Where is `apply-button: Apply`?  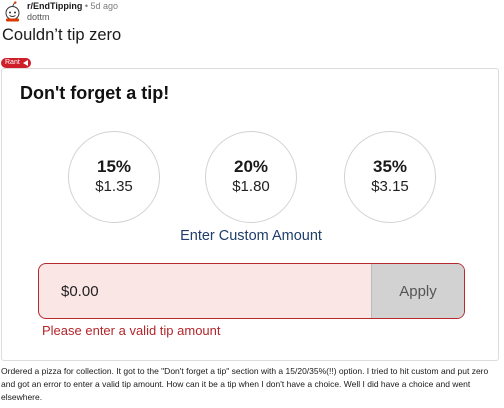 apply-button: Apply is located at coordinates (417, 291).